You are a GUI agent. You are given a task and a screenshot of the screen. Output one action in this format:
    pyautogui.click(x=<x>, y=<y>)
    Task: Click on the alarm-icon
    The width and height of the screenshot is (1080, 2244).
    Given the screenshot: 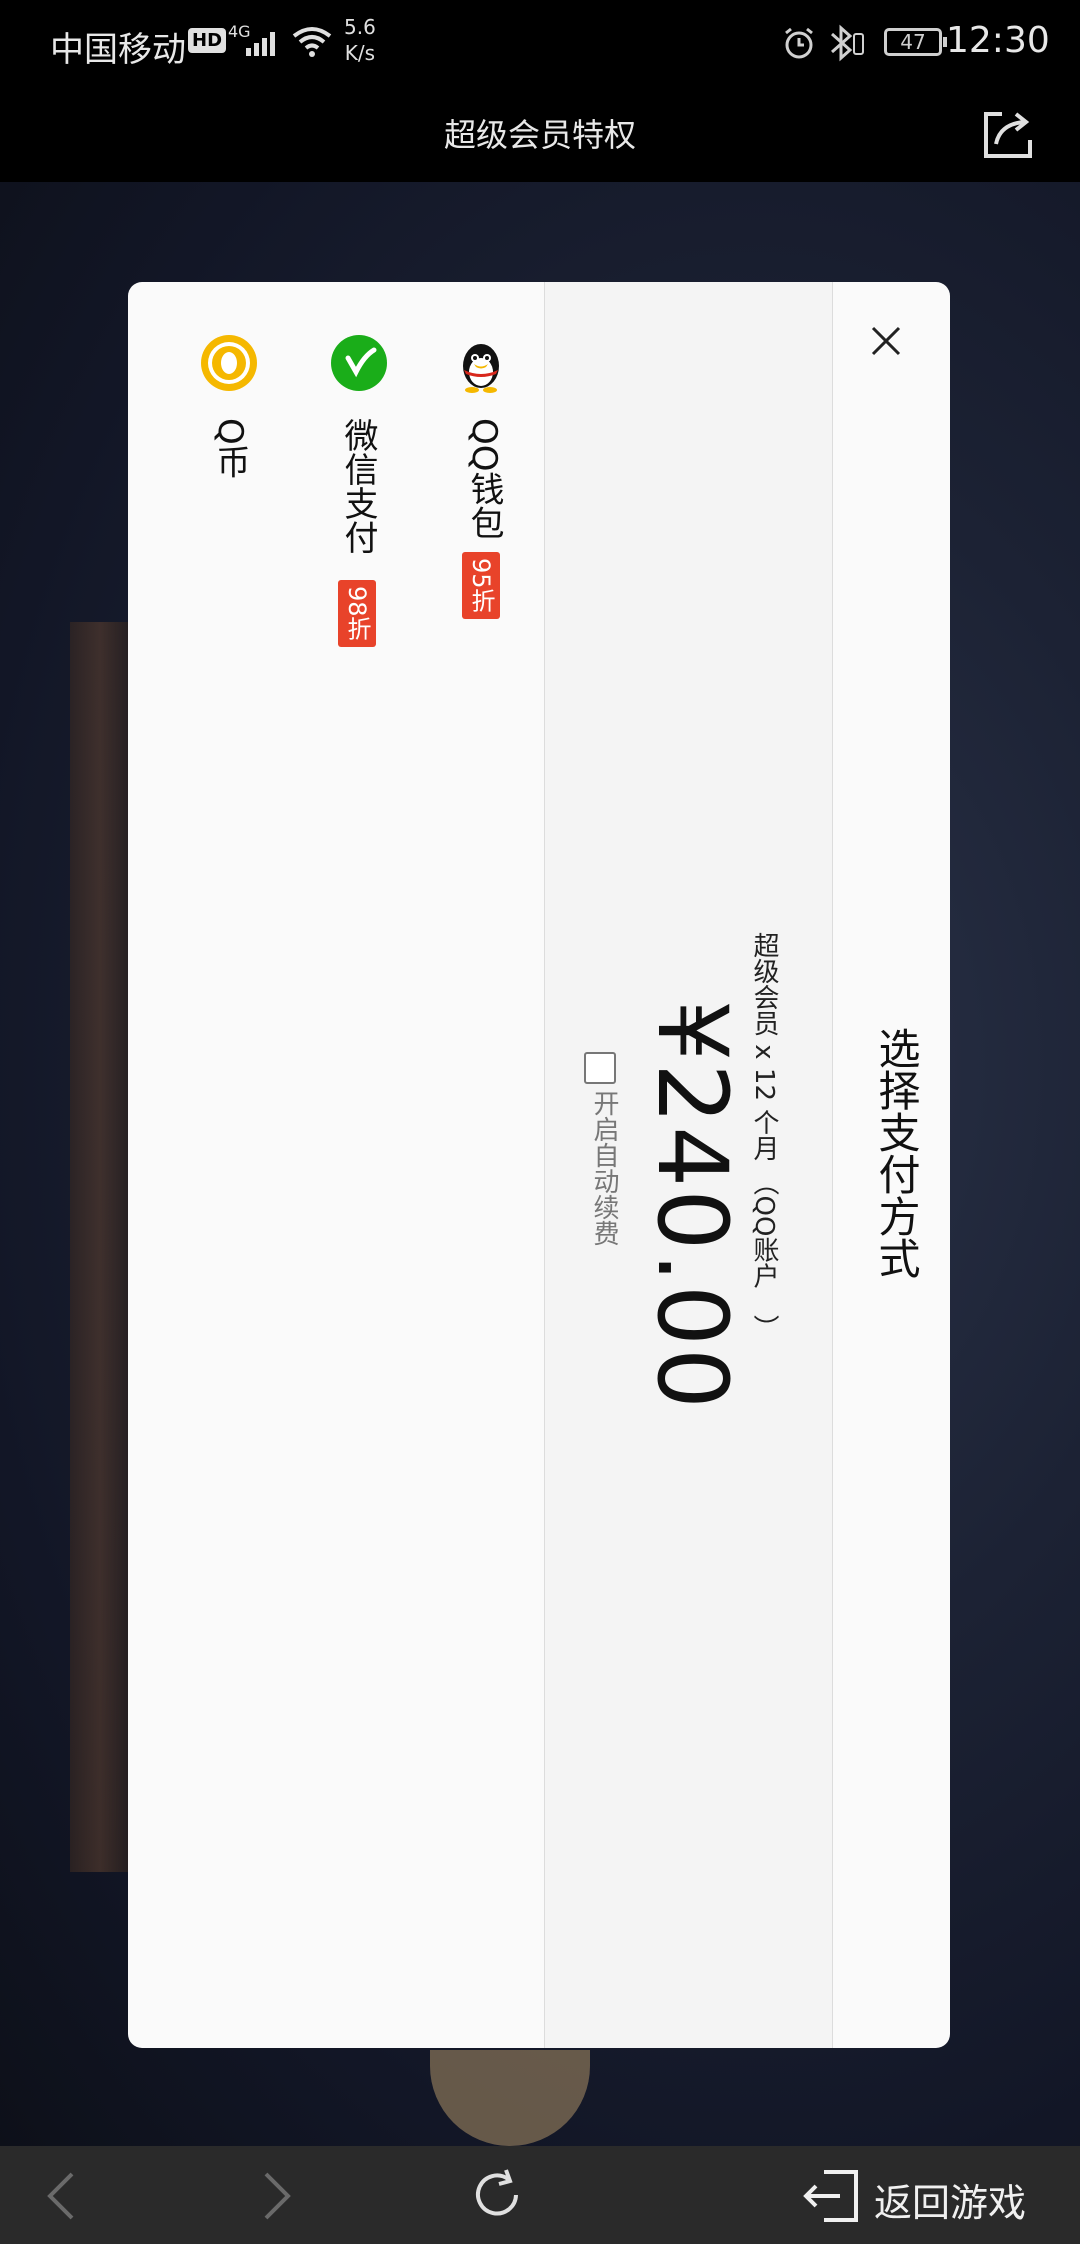 What is the action you would take?
    pyautogui.click(x=799, y=43)
    